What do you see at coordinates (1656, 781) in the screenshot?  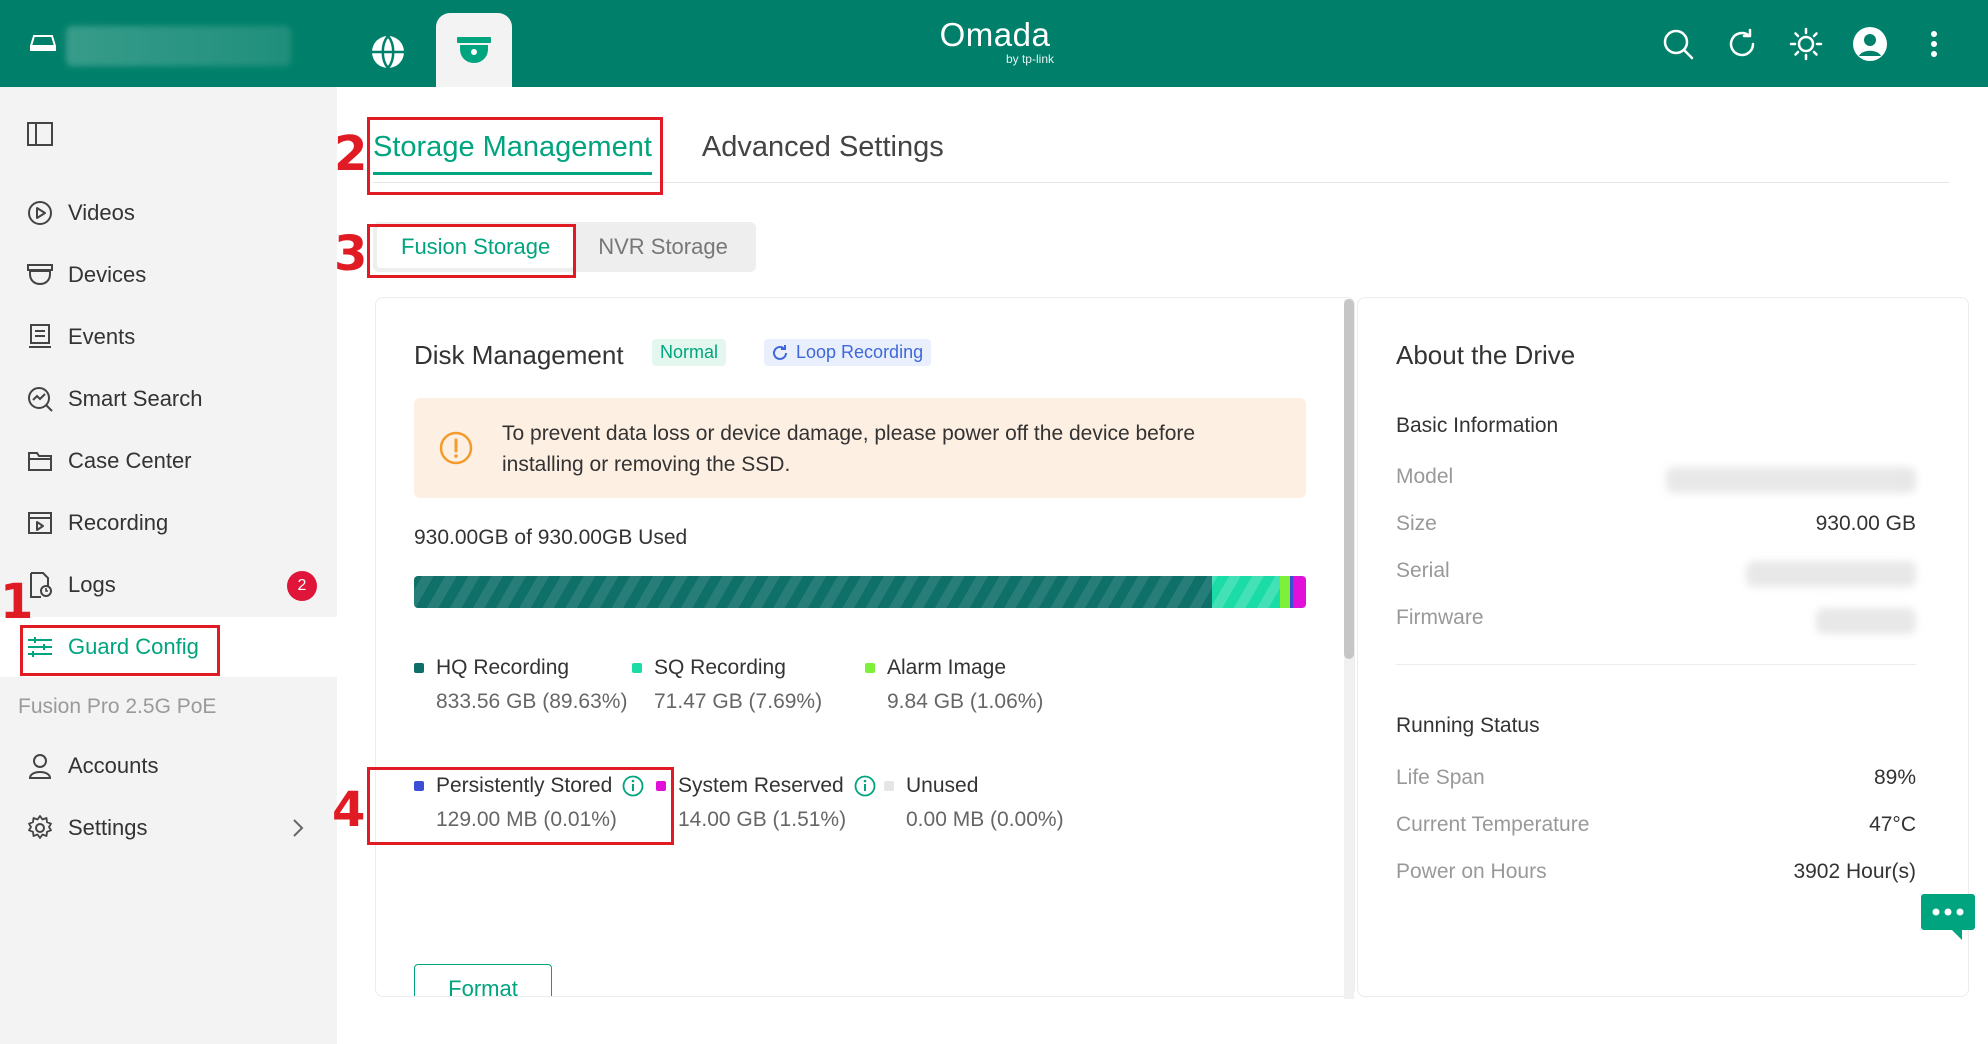 I see `drive-row-life-span: Life Span 89%` at bounding box center [1656, 781].